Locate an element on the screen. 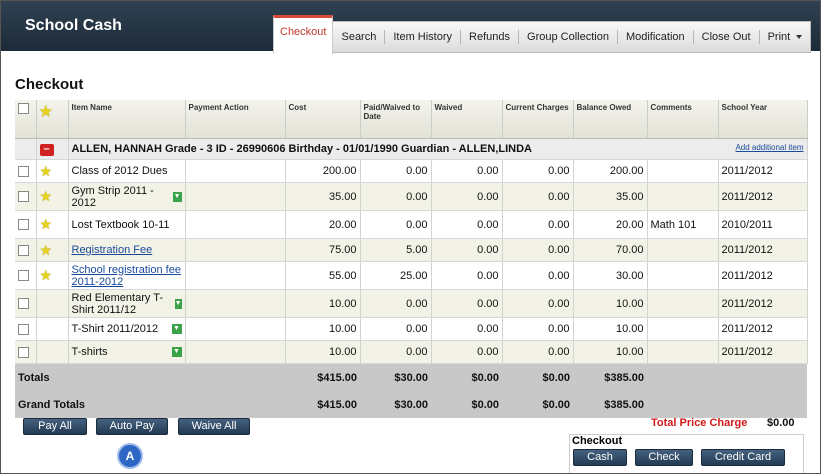 The width and height of the screenshot is (821, 474). item-name: Class of 2012 Dues is located at coordinates (127, 171).